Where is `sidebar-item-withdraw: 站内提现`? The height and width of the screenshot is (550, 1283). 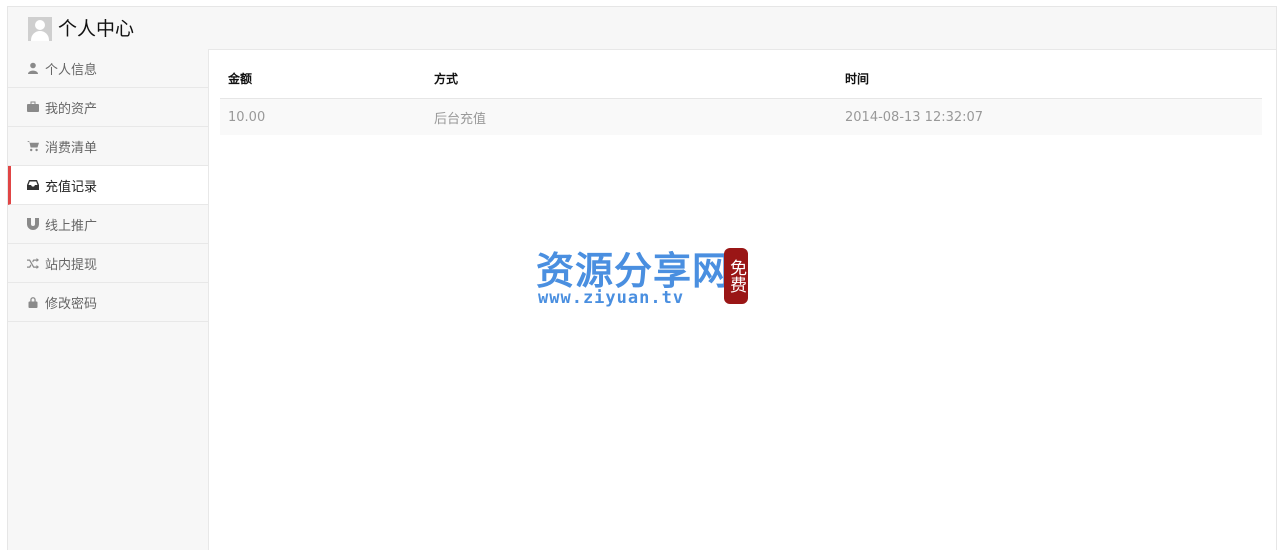
sidebar-item-withdraw: 站内提现 is located at coordinates (108, 263).